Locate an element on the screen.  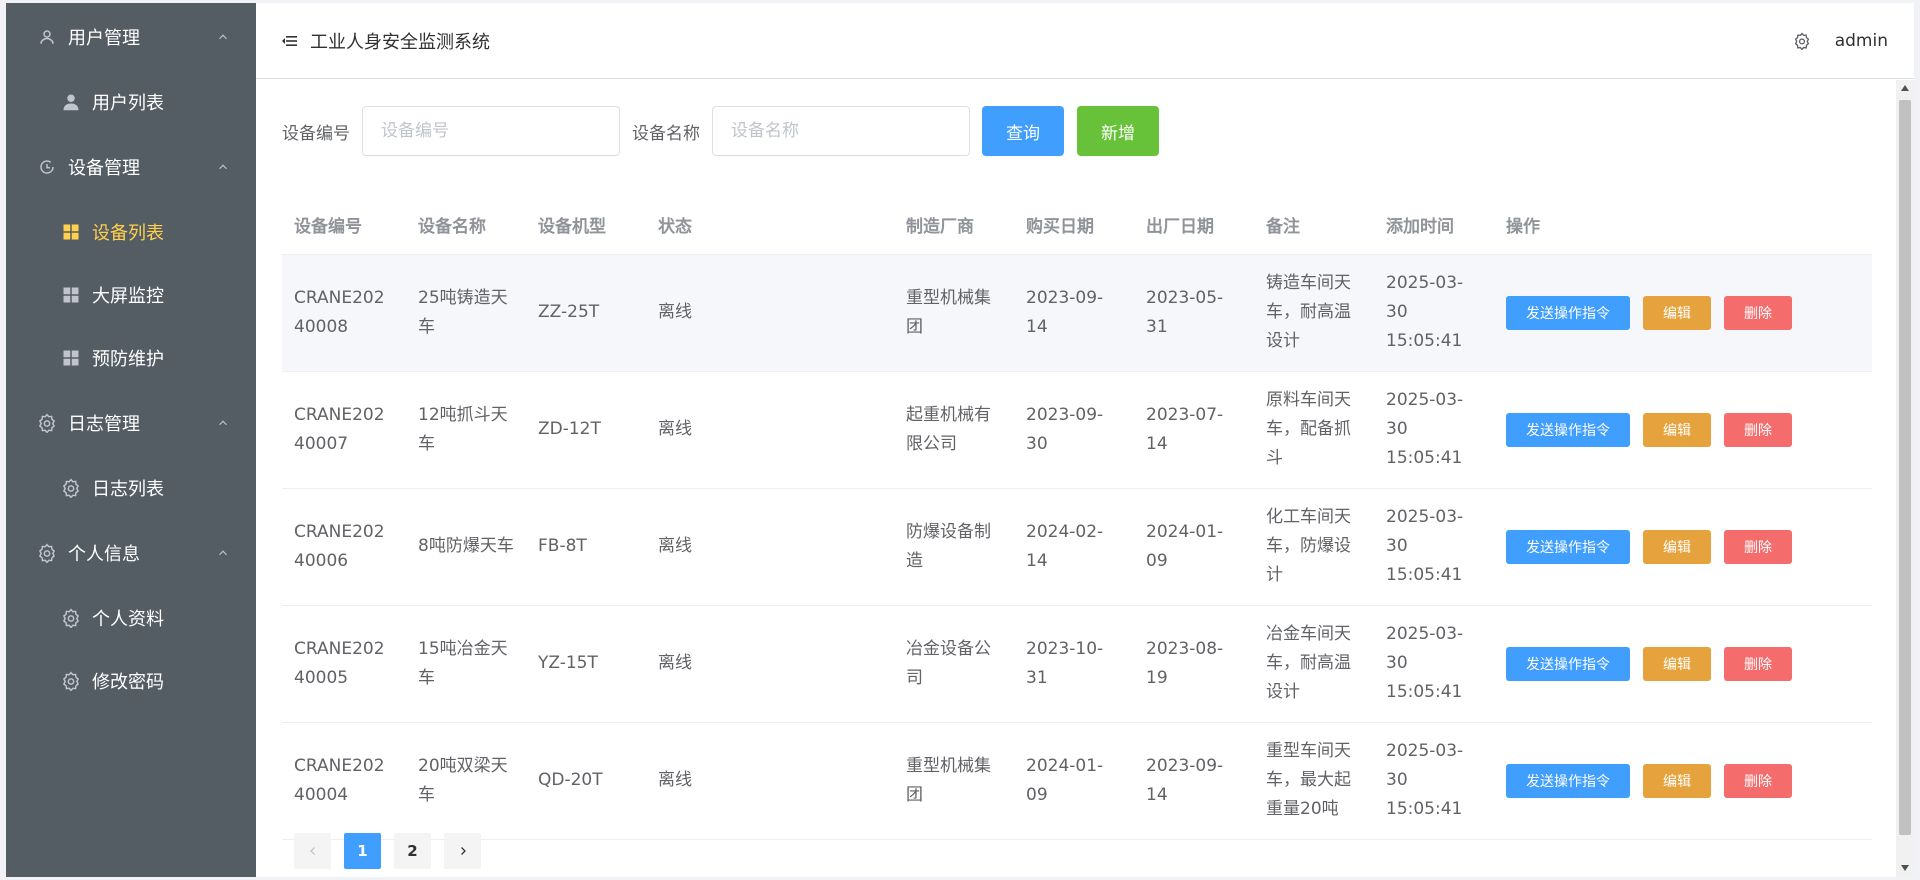
header-right: admin is located at coordinates (1840, 41).